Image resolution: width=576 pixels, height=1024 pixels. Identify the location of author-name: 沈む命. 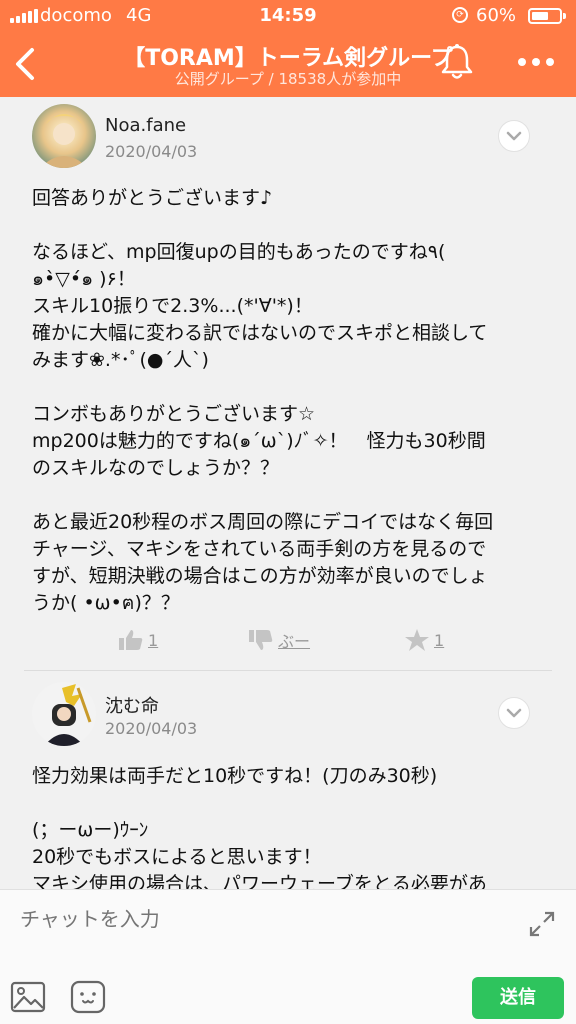
(132, 705).